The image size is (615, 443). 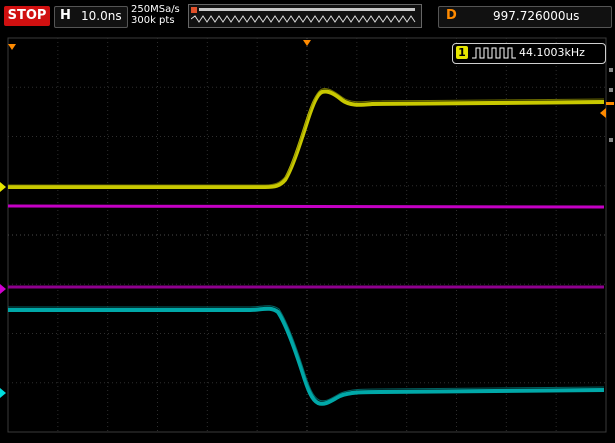 I want to click on frequency-value: 44.1003kHz, so click(x=552, y=52).